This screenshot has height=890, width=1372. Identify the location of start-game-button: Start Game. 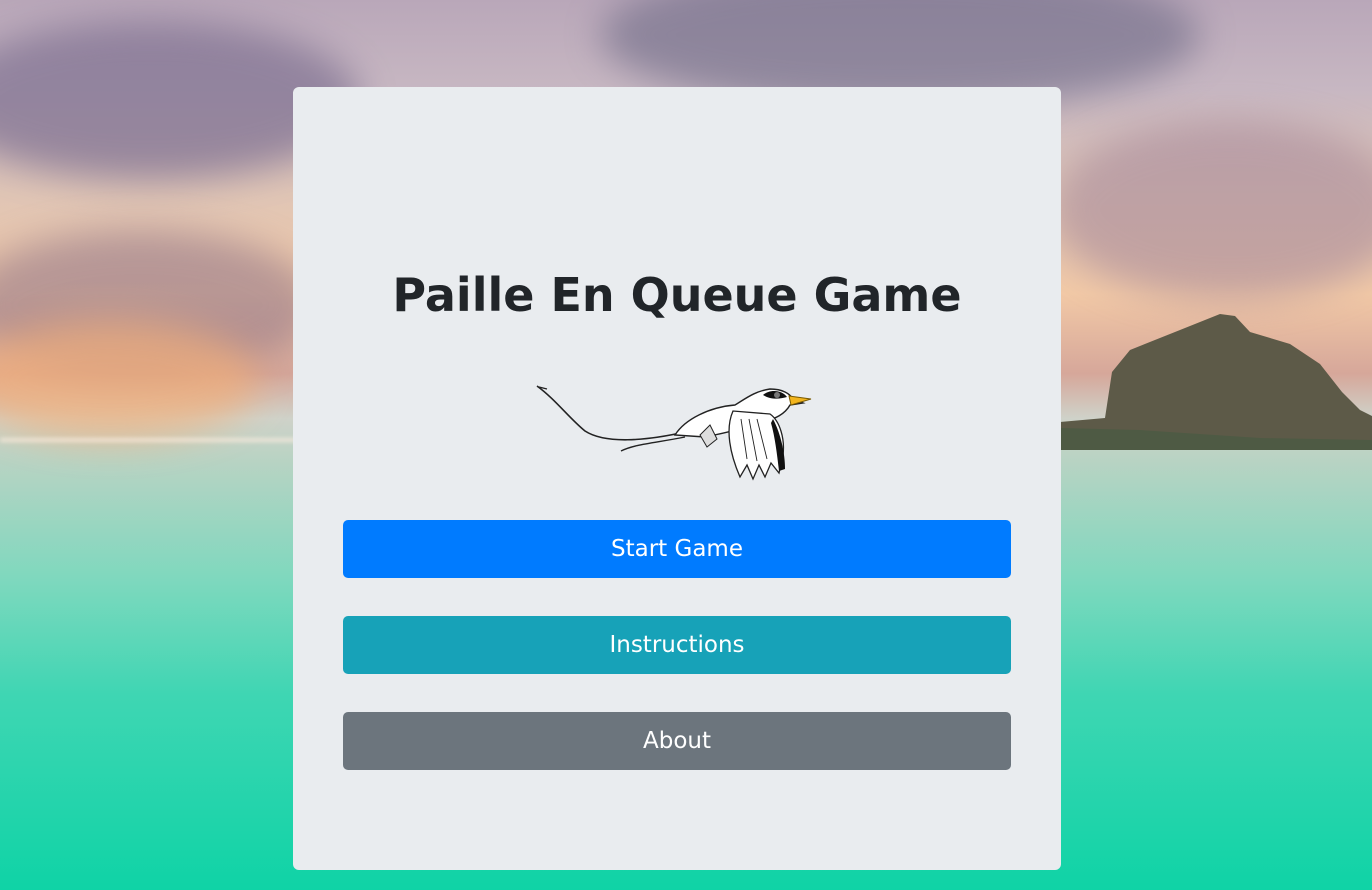
(677, 549).